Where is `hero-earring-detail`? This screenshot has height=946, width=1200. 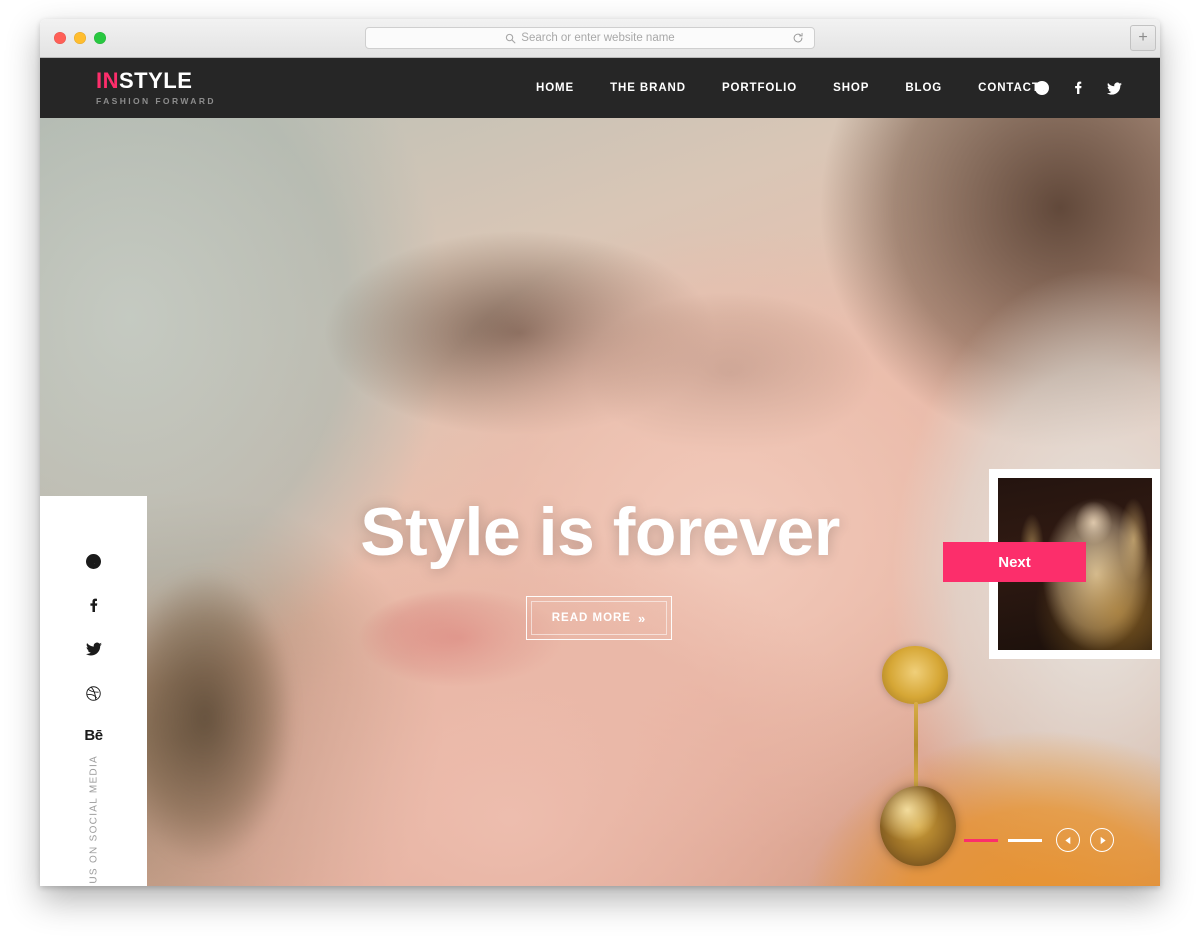 hero-earring-detail is located at coordinates (905, 752).